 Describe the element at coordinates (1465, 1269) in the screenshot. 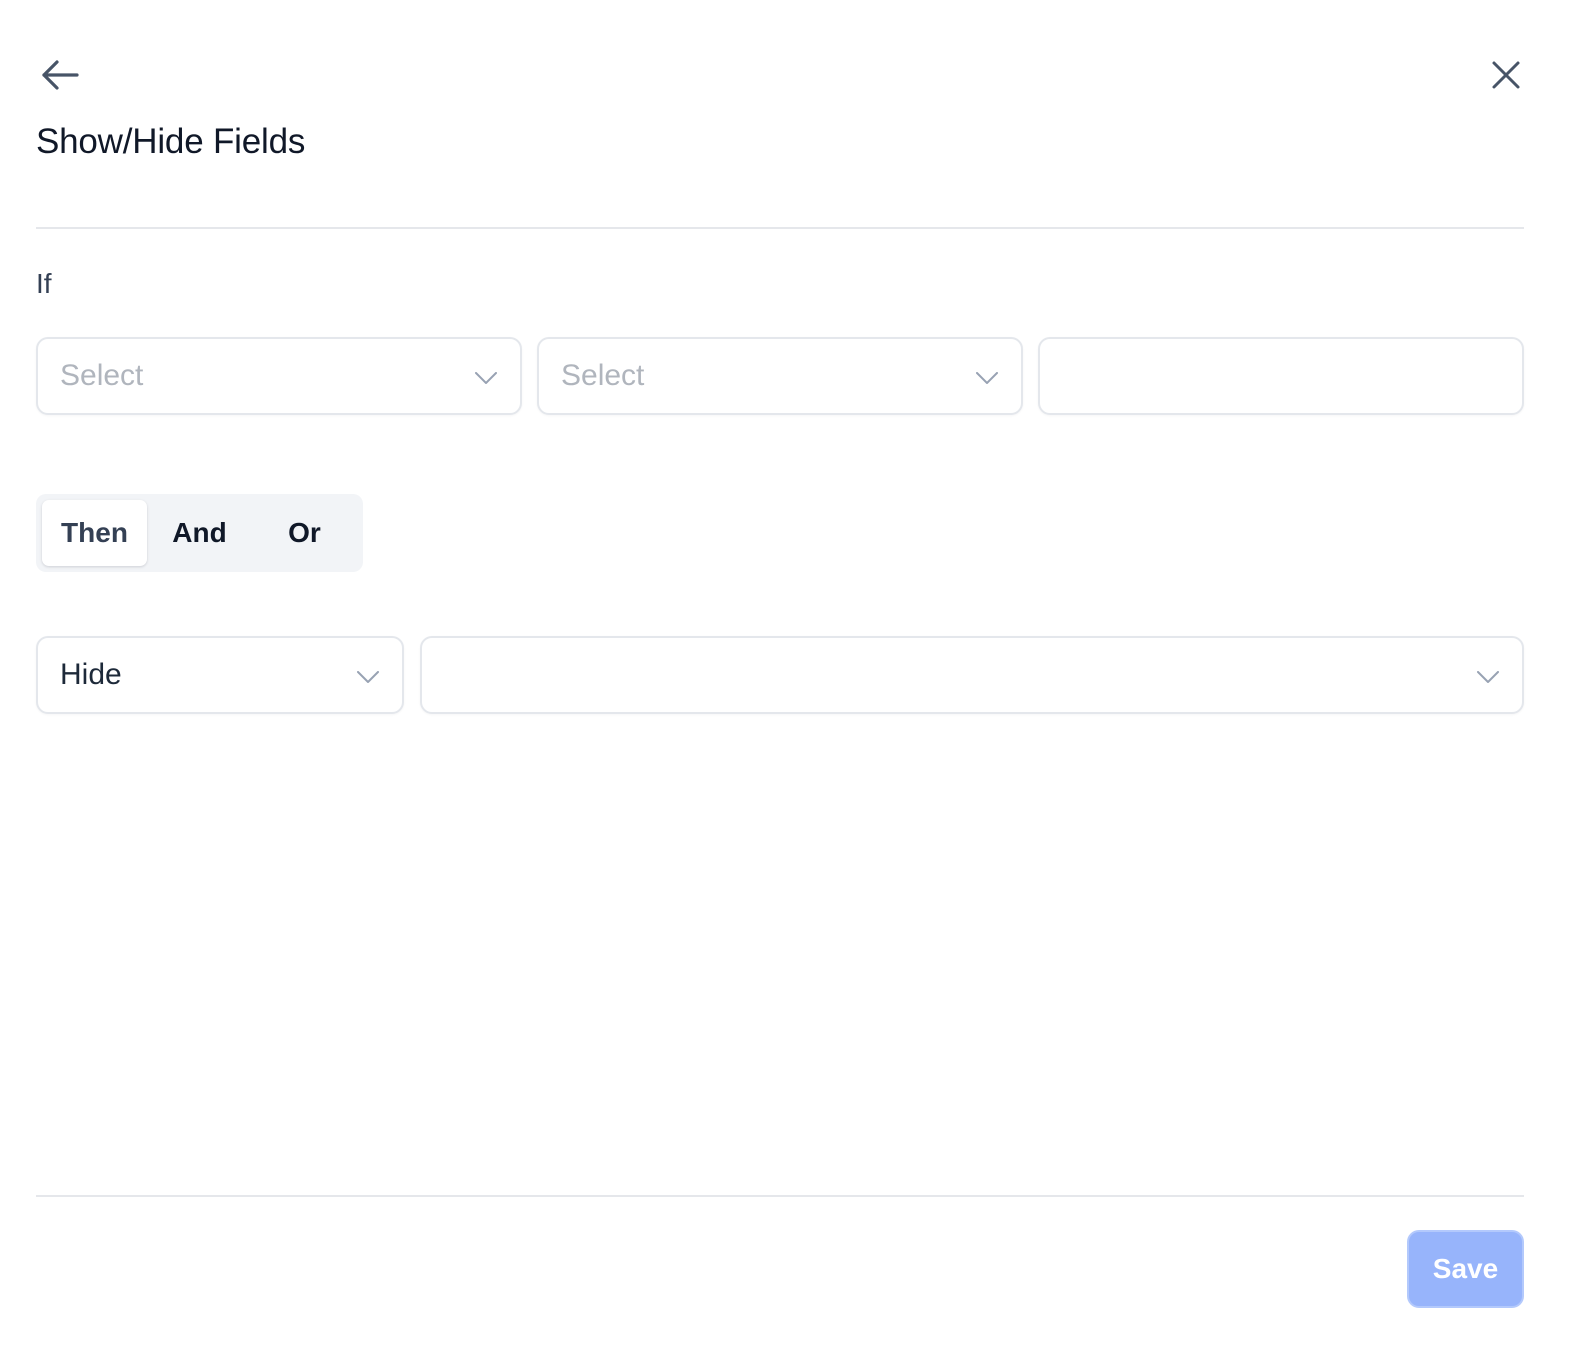

I see `save-button: Save` at that location.